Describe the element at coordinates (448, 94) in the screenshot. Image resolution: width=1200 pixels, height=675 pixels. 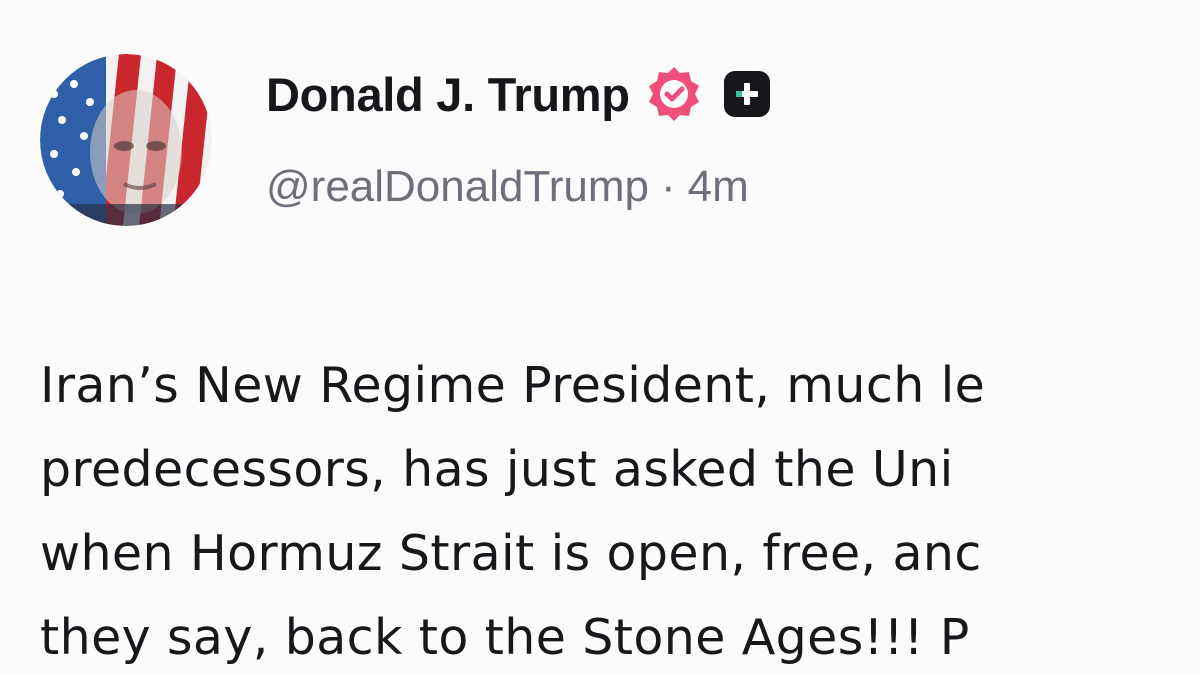
I see `author-display-name: Donald J. Trump` at that location.